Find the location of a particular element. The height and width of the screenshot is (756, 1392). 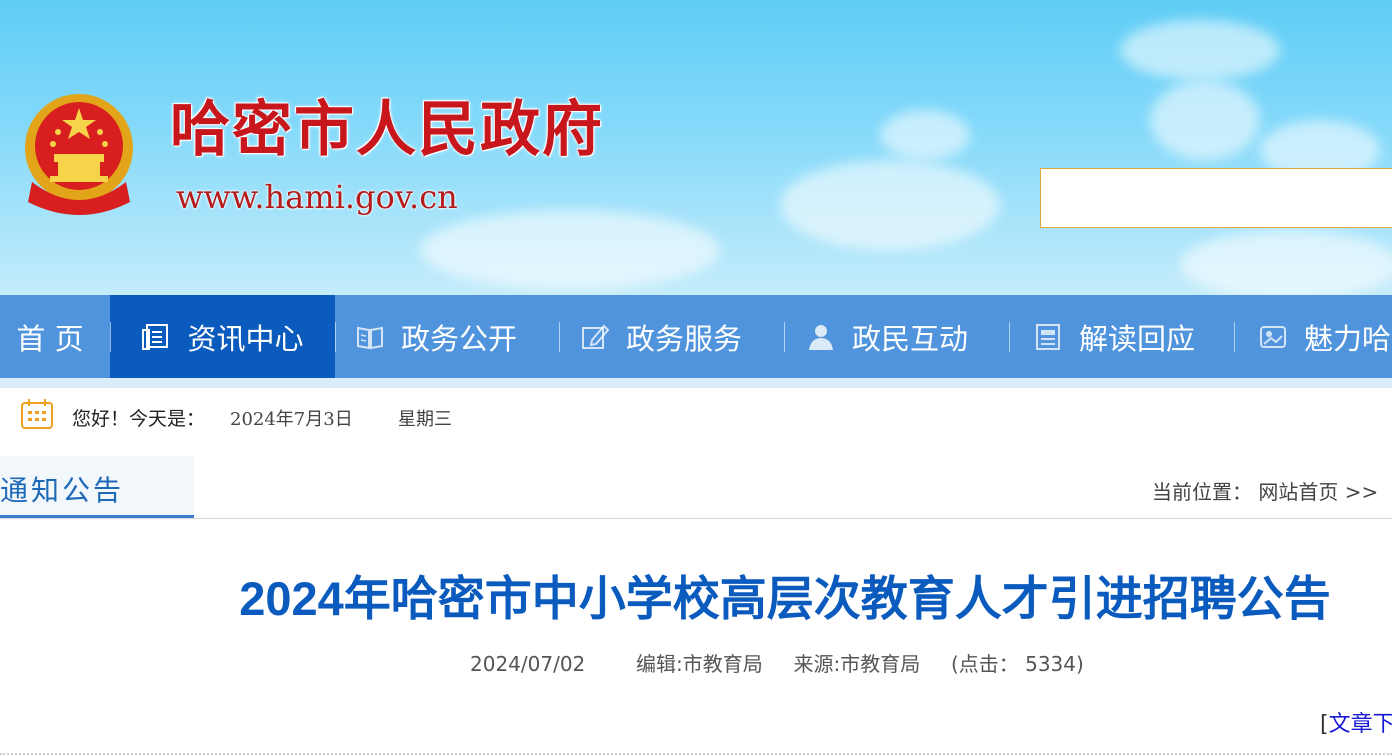

article-clicks: (点击： 5334) is located at coordinates (1017, 664).